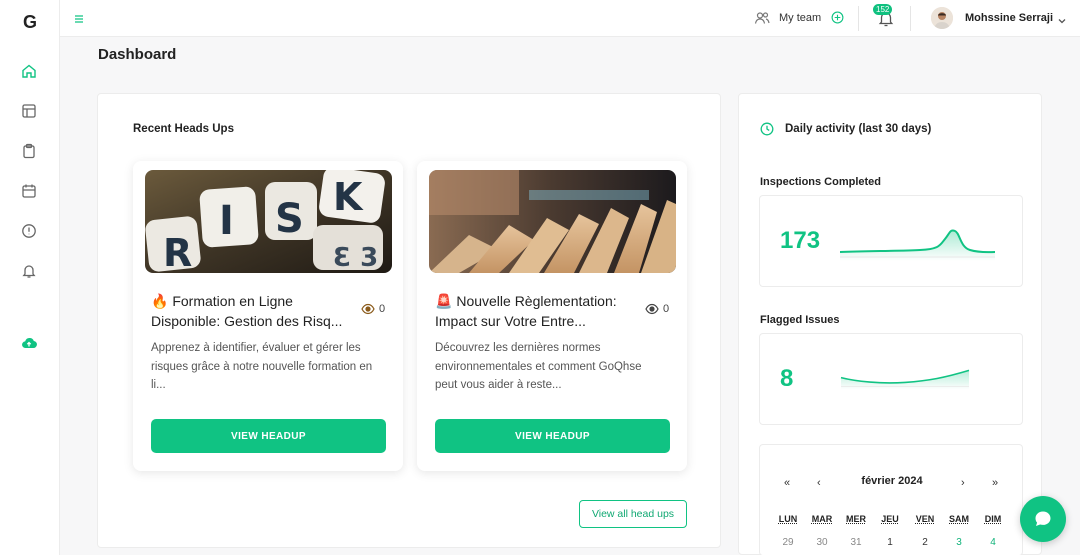  I want to click on svg-text: Ɛ 3, so click(355, 258).